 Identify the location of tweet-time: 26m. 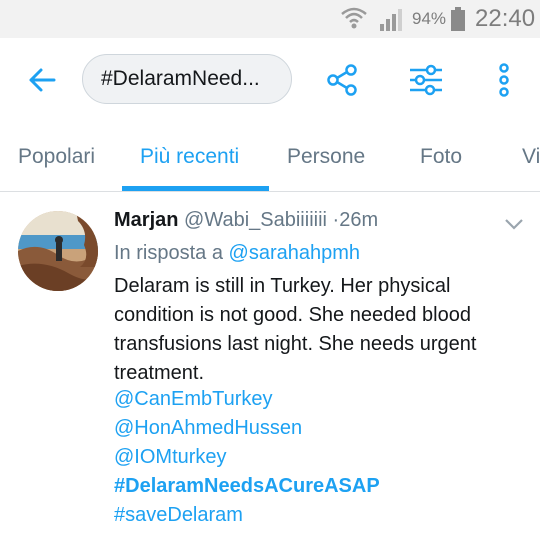
(359, 220).